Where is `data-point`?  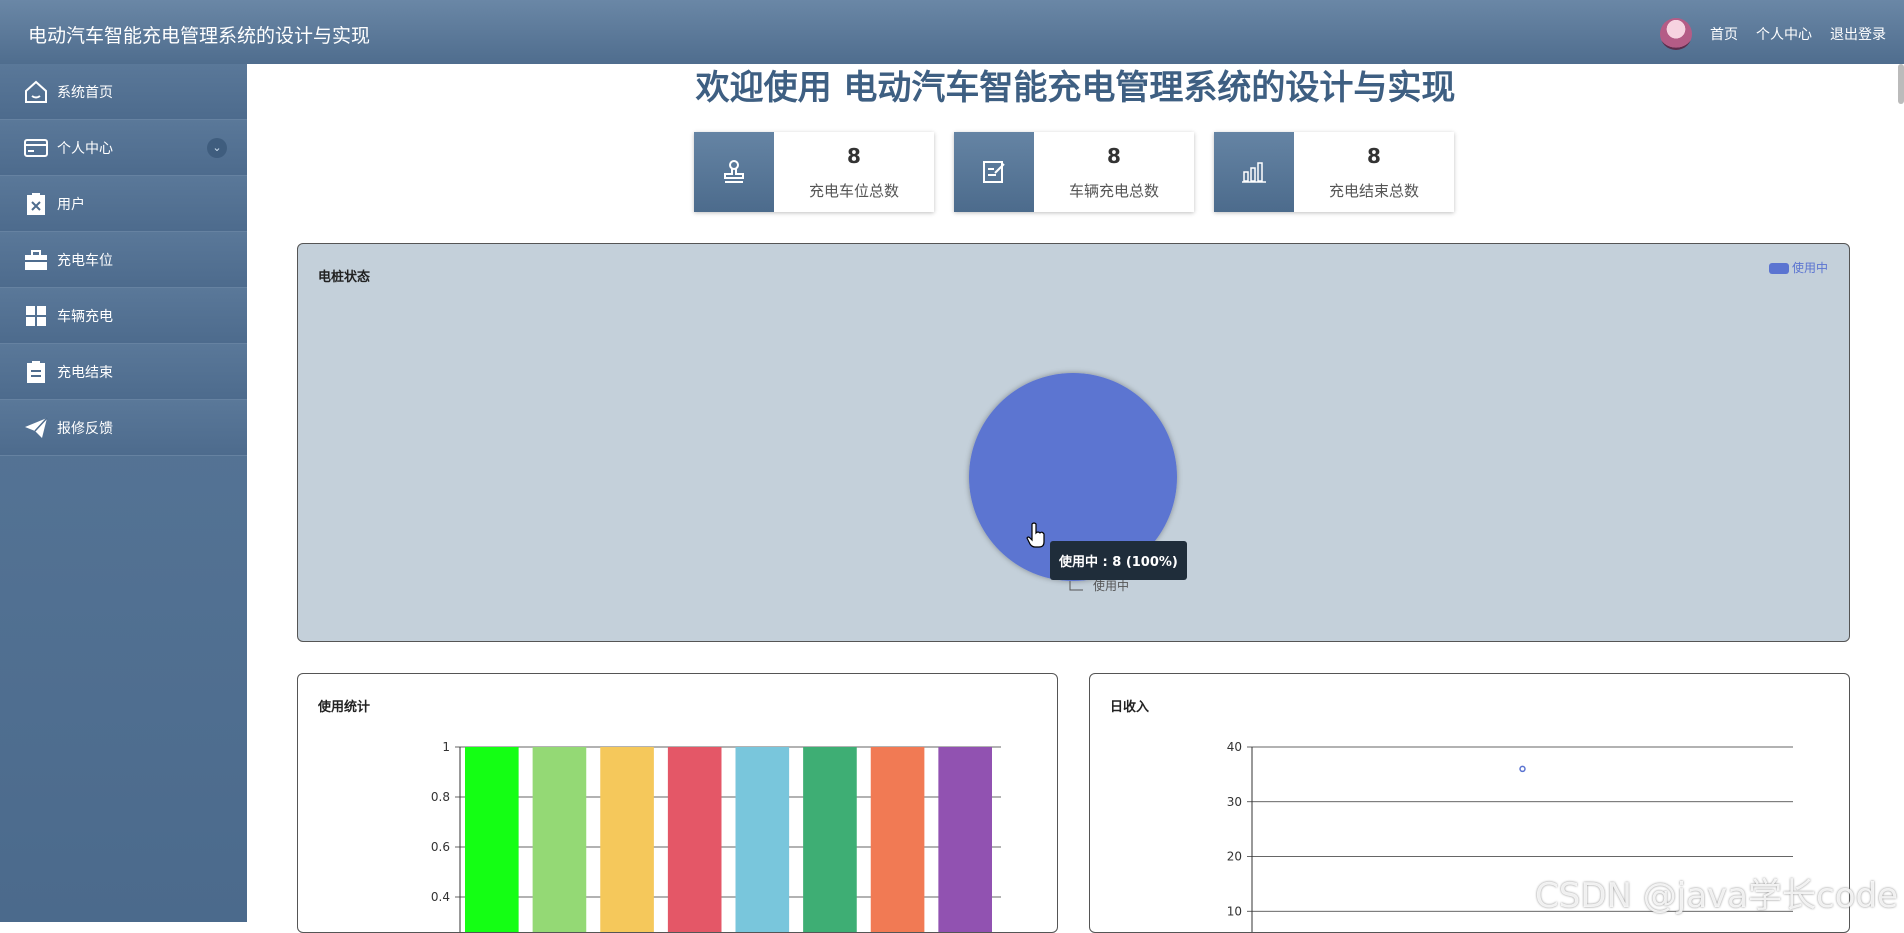
data-point is located at coordinates (1522, 769).